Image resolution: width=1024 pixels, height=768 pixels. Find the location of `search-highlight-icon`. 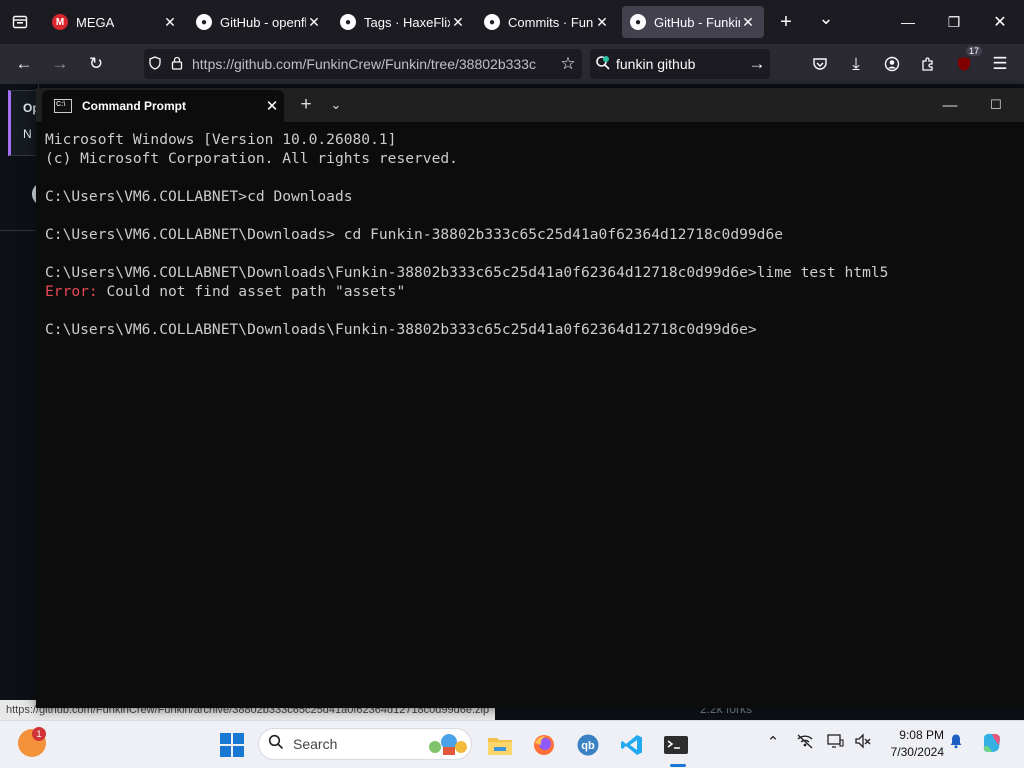

search-highlight-icon is located at coordinates (448, 744).